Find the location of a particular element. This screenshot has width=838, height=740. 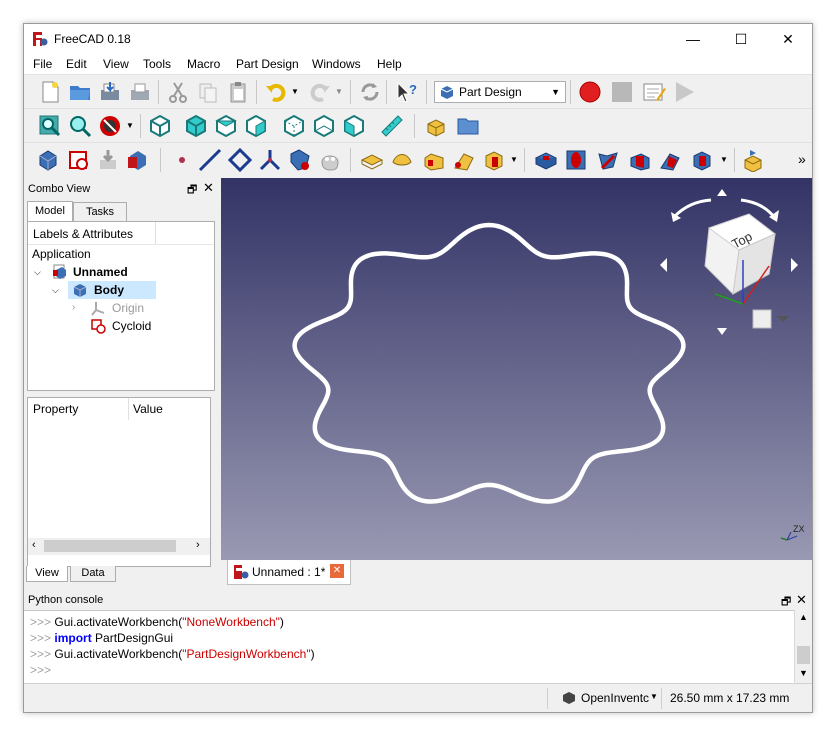

paste-icon is located at coordinates (238, 92).